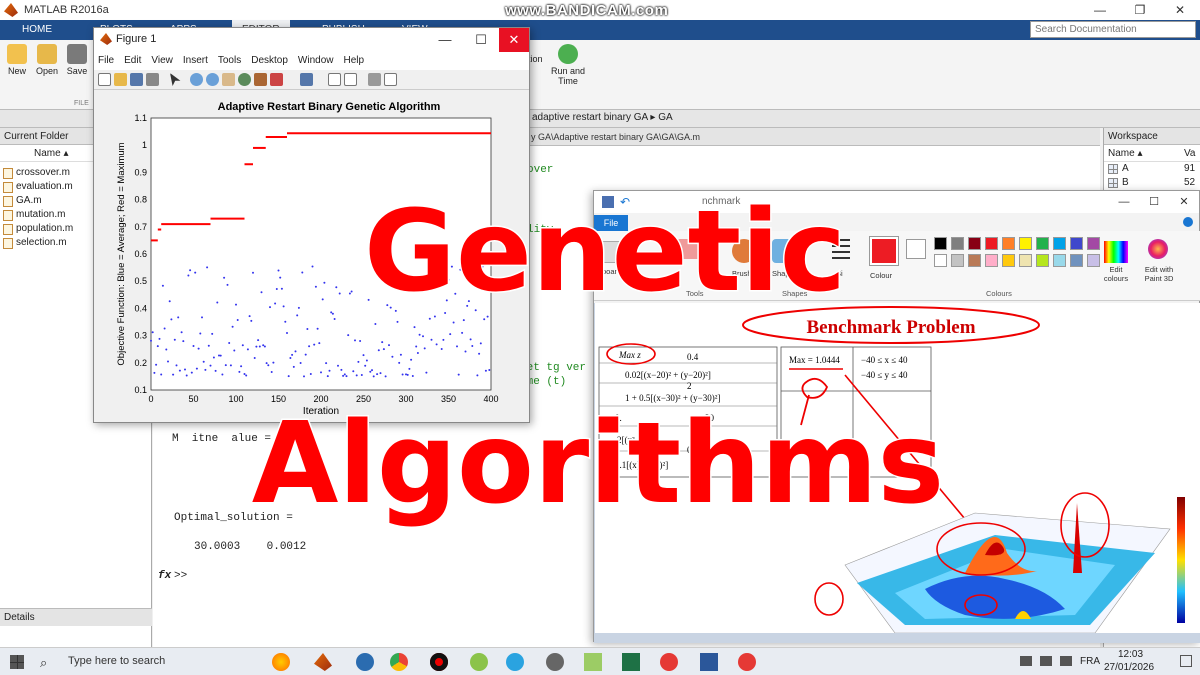 The image size is (1200, 675). Describe the element at coordinates (515, 662) in the screenshot. I see `telegram-icon` at that location.